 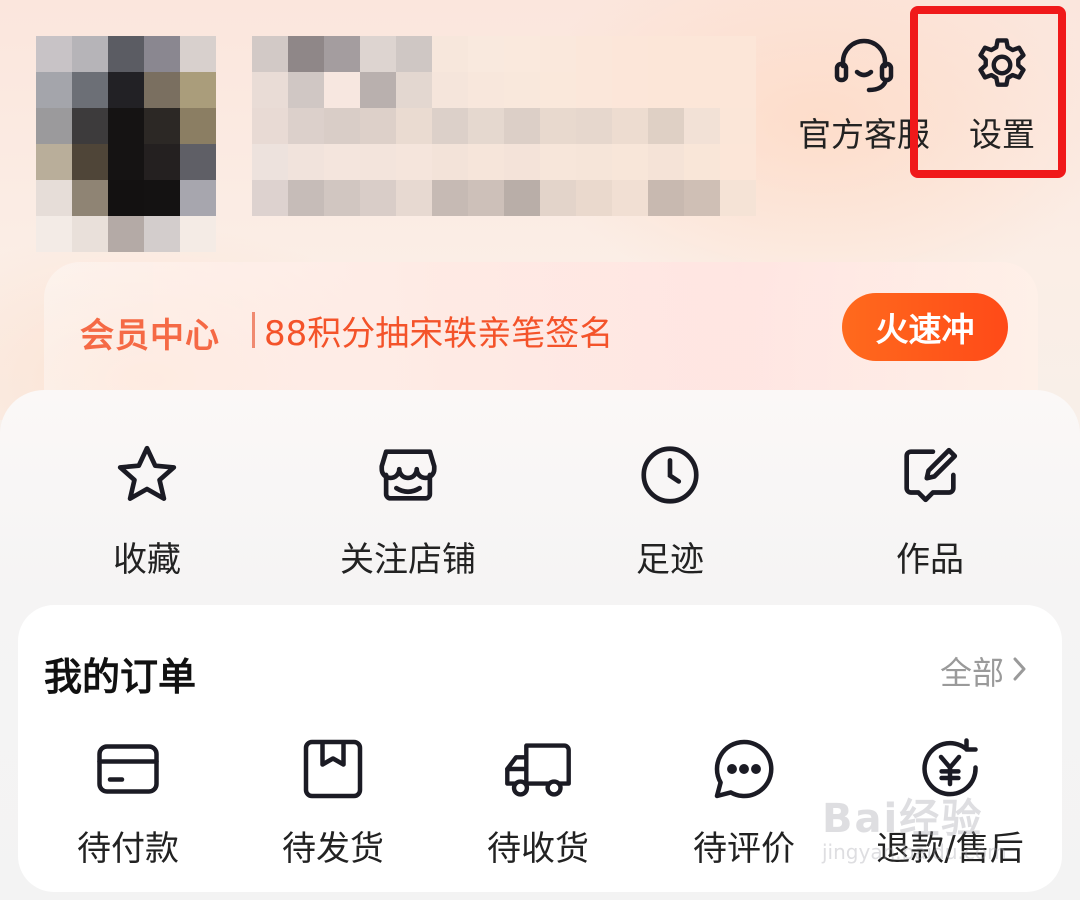 What do you see at coordinates (147, 475) in the screenshot?
I see `star-icon` at bounding box center [147, 475].